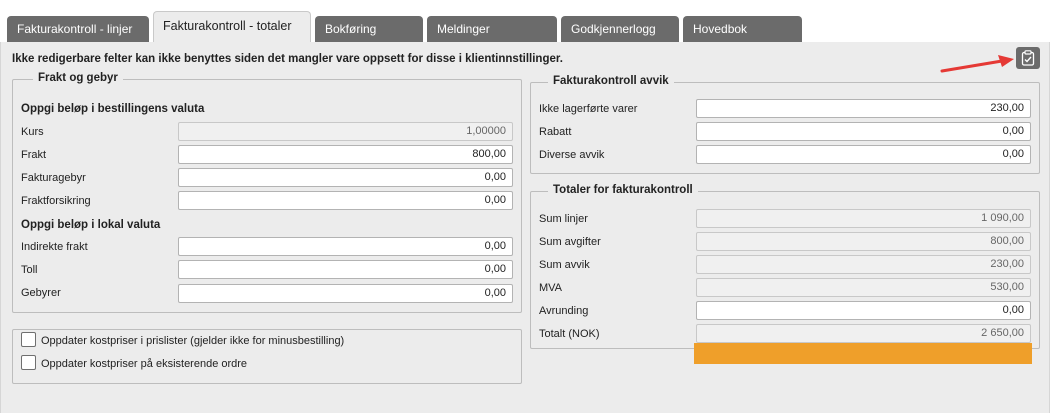 This screenshot has height=413, width=1054. What do you see at coordinates (41, 293) in the screenshot?
I see `field-label: Gebyrer` at bounding box center [41, 293].